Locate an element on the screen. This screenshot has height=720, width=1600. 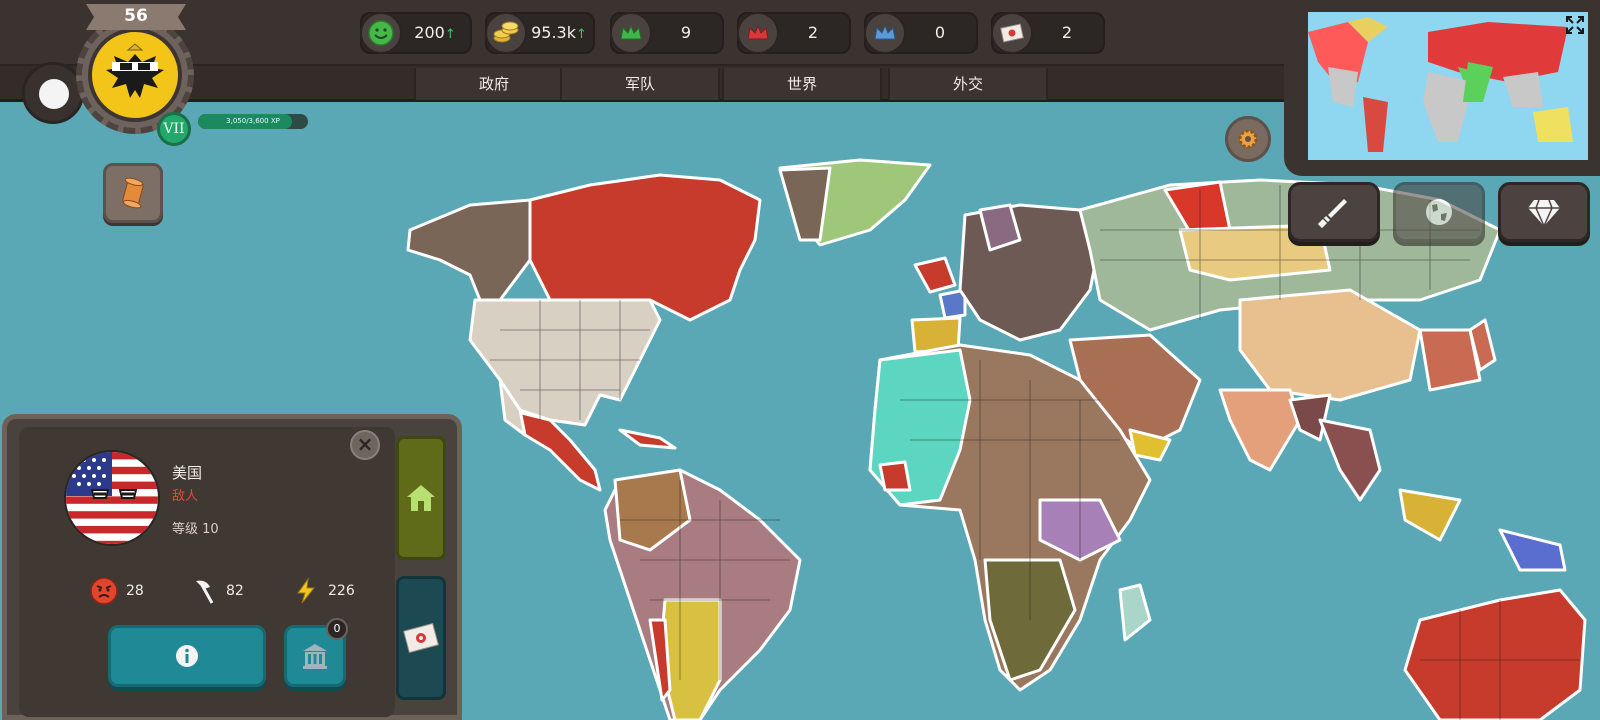
lightning-icon is located at coordinates (306, 591).